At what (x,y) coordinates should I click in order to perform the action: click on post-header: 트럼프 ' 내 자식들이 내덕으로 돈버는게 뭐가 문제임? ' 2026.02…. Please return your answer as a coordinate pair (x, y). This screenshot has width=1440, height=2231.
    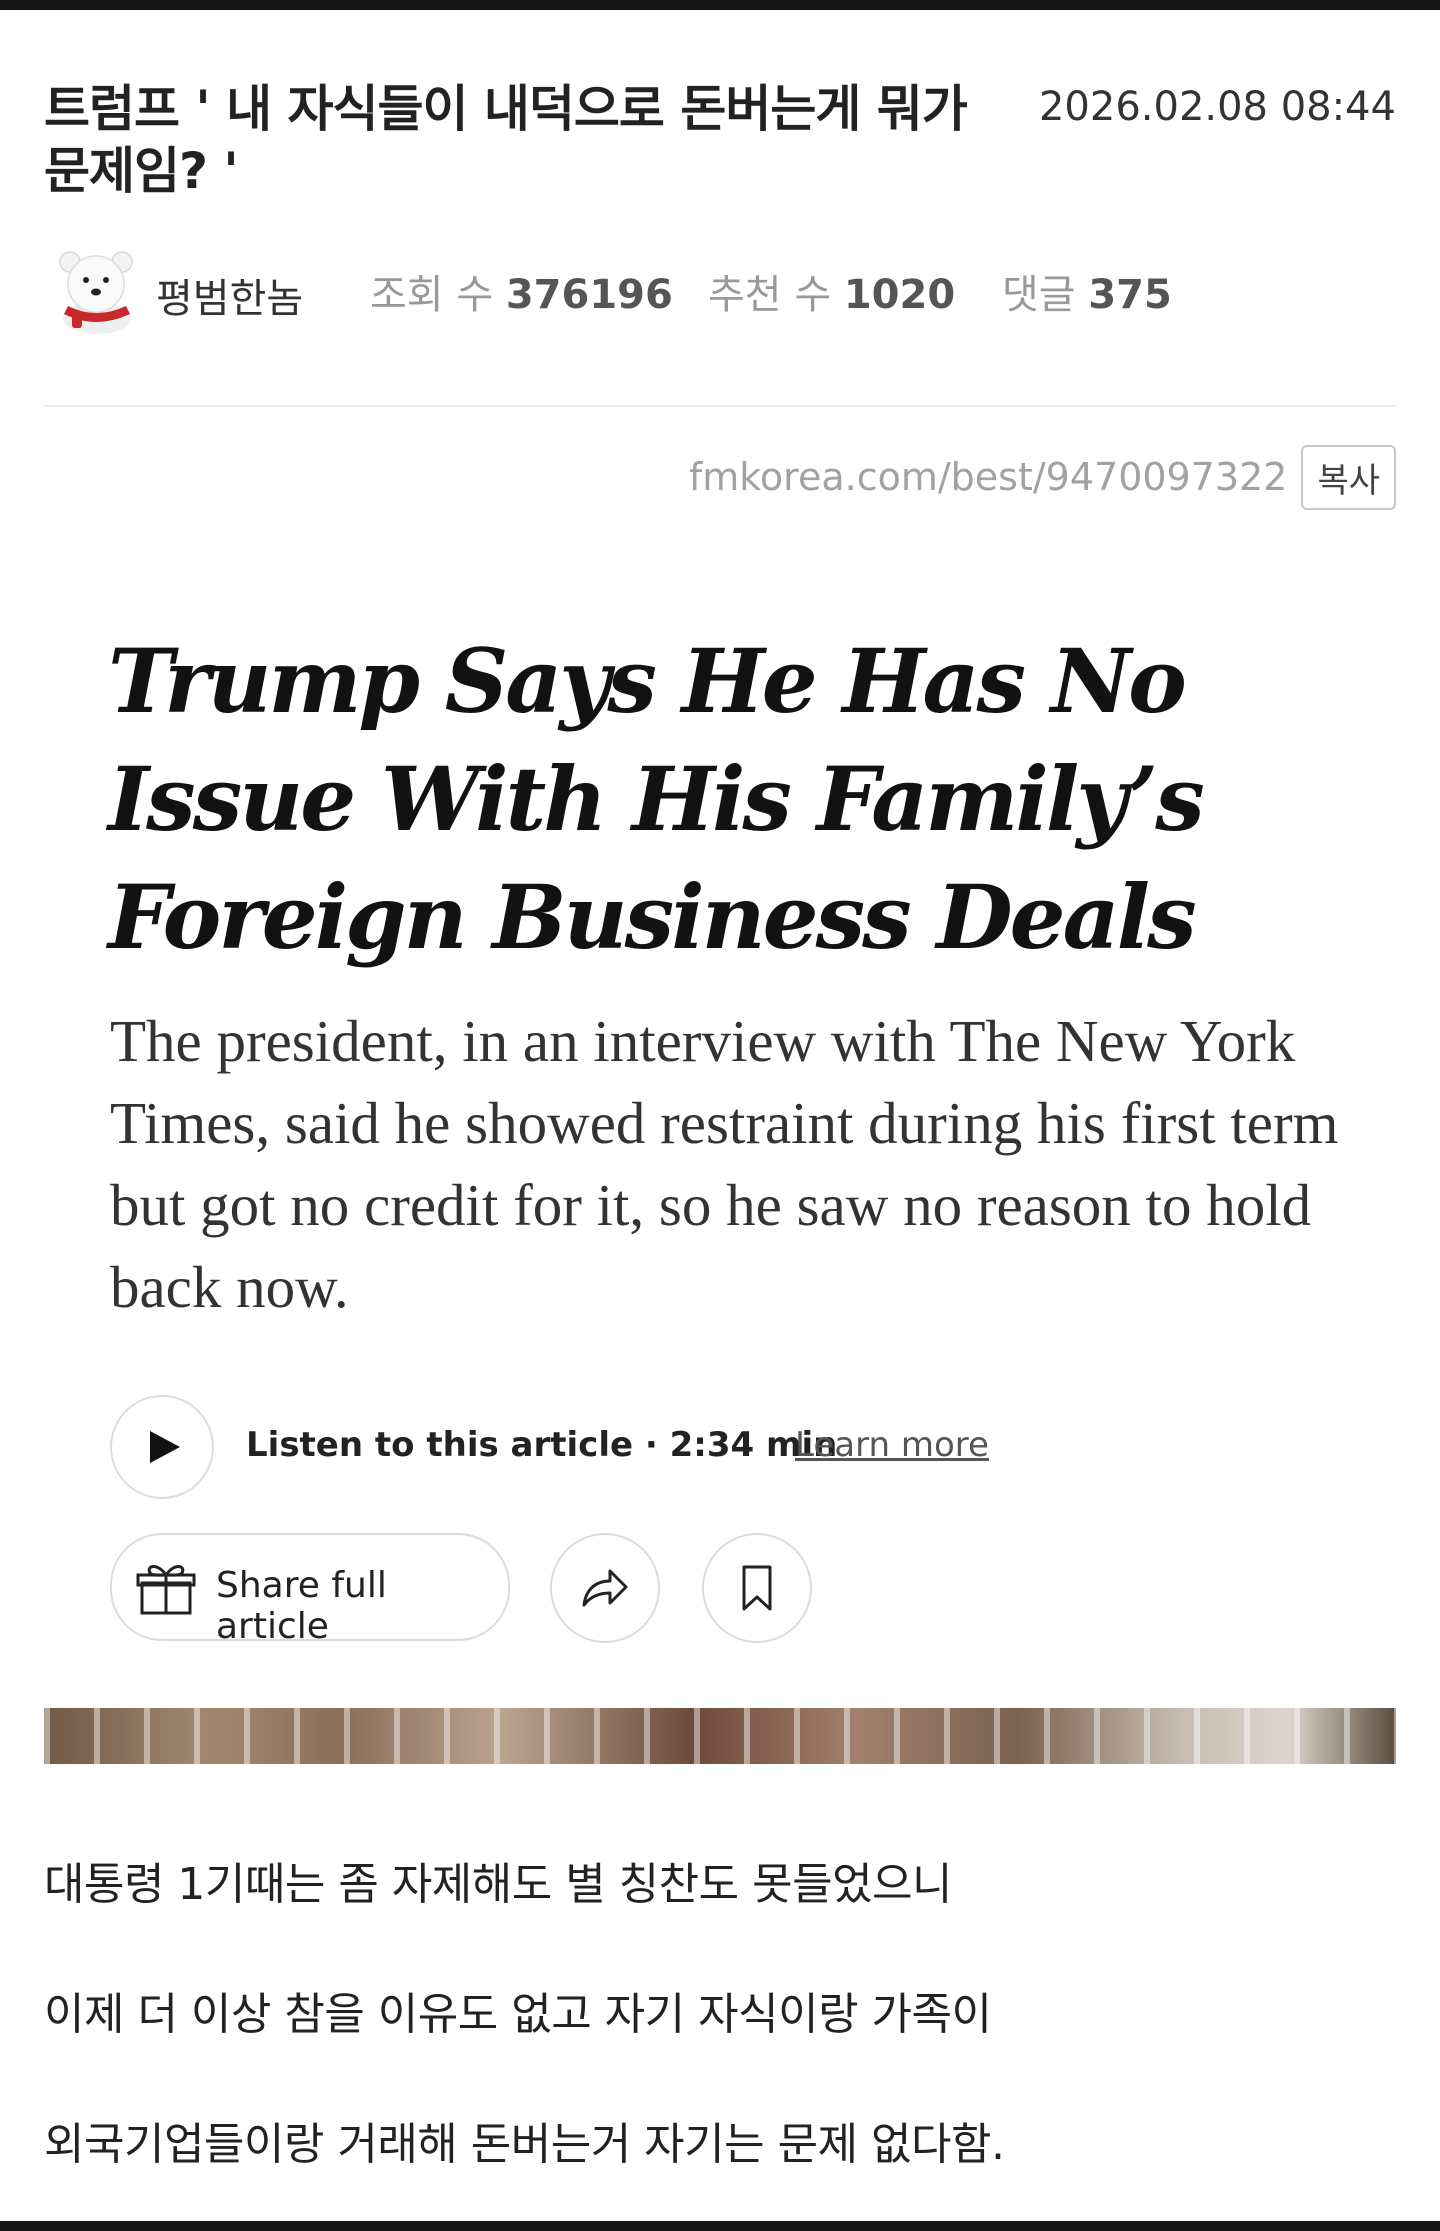
    Looking at the image, I should click on (720, 140).